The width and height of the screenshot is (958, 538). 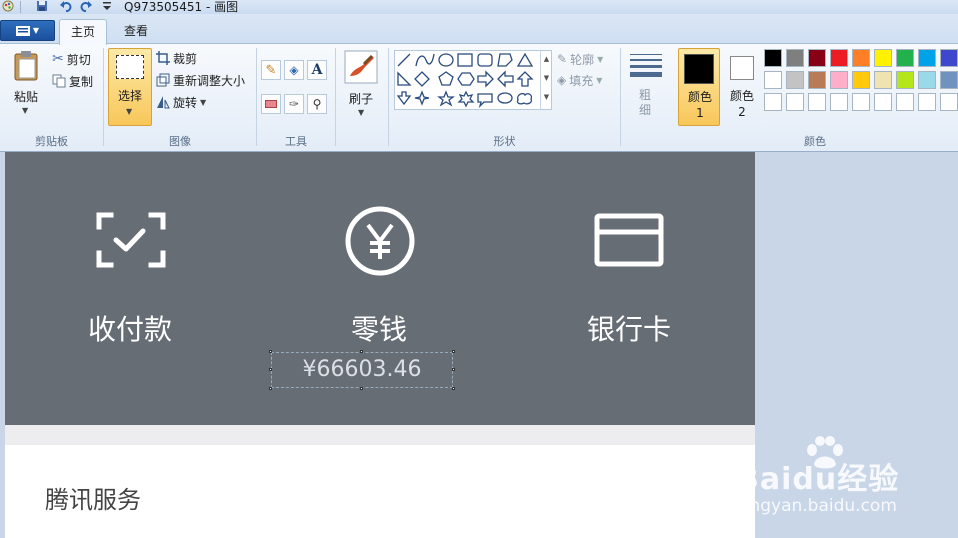 I want to click on rotate-label: 旋转, so click(x=185, y=102).